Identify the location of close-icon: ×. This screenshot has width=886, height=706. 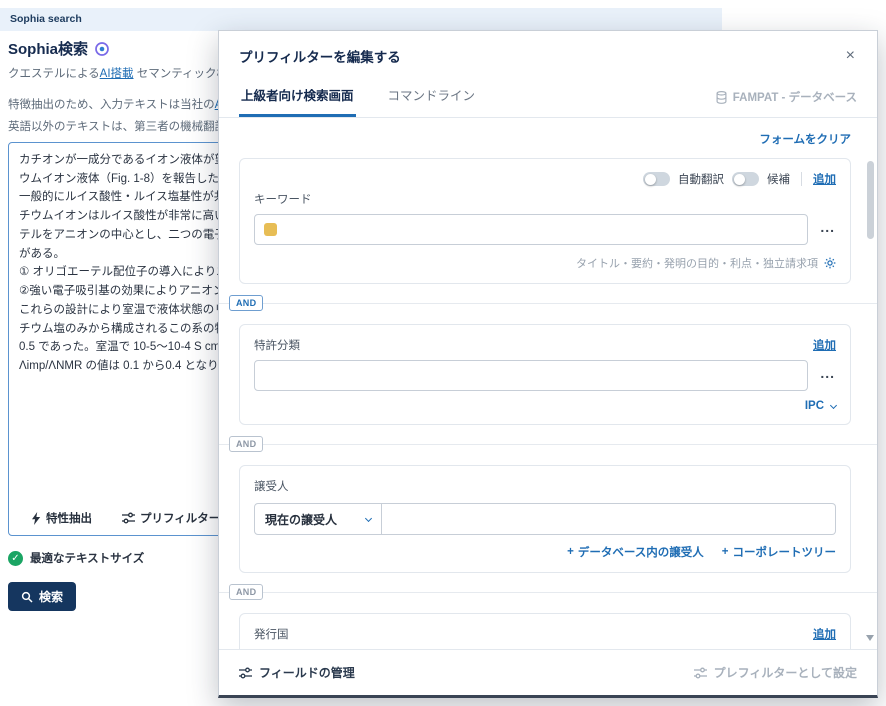
(850, 56).